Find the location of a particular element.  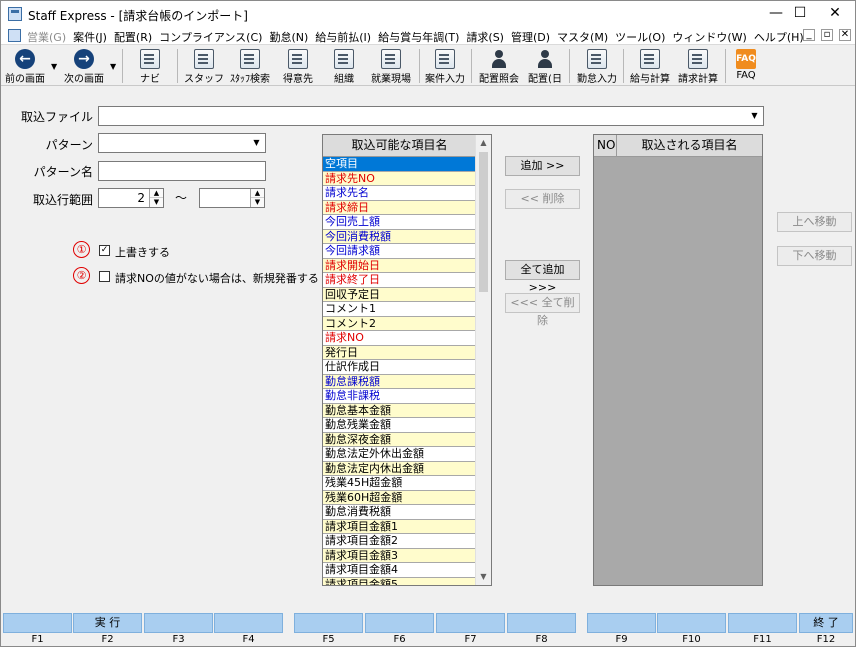

list-item: 残業60H超金額 is located at coordinates (399, 498).